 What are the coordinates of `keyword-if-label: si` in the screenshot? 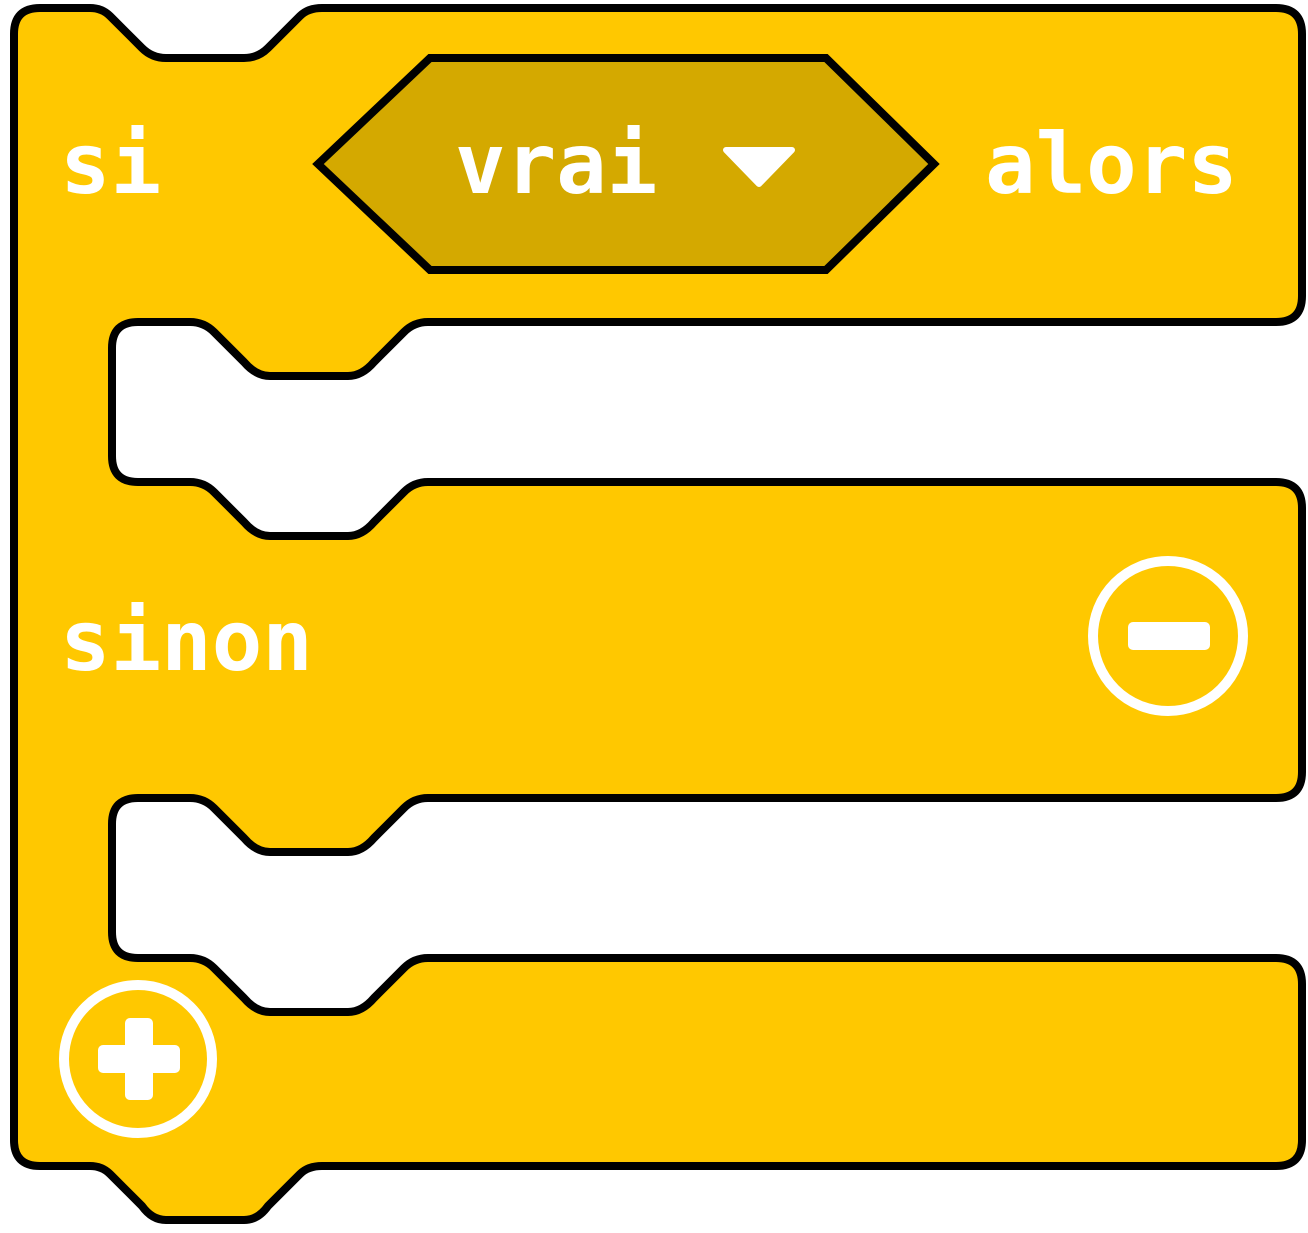 It's located at (110, 164).